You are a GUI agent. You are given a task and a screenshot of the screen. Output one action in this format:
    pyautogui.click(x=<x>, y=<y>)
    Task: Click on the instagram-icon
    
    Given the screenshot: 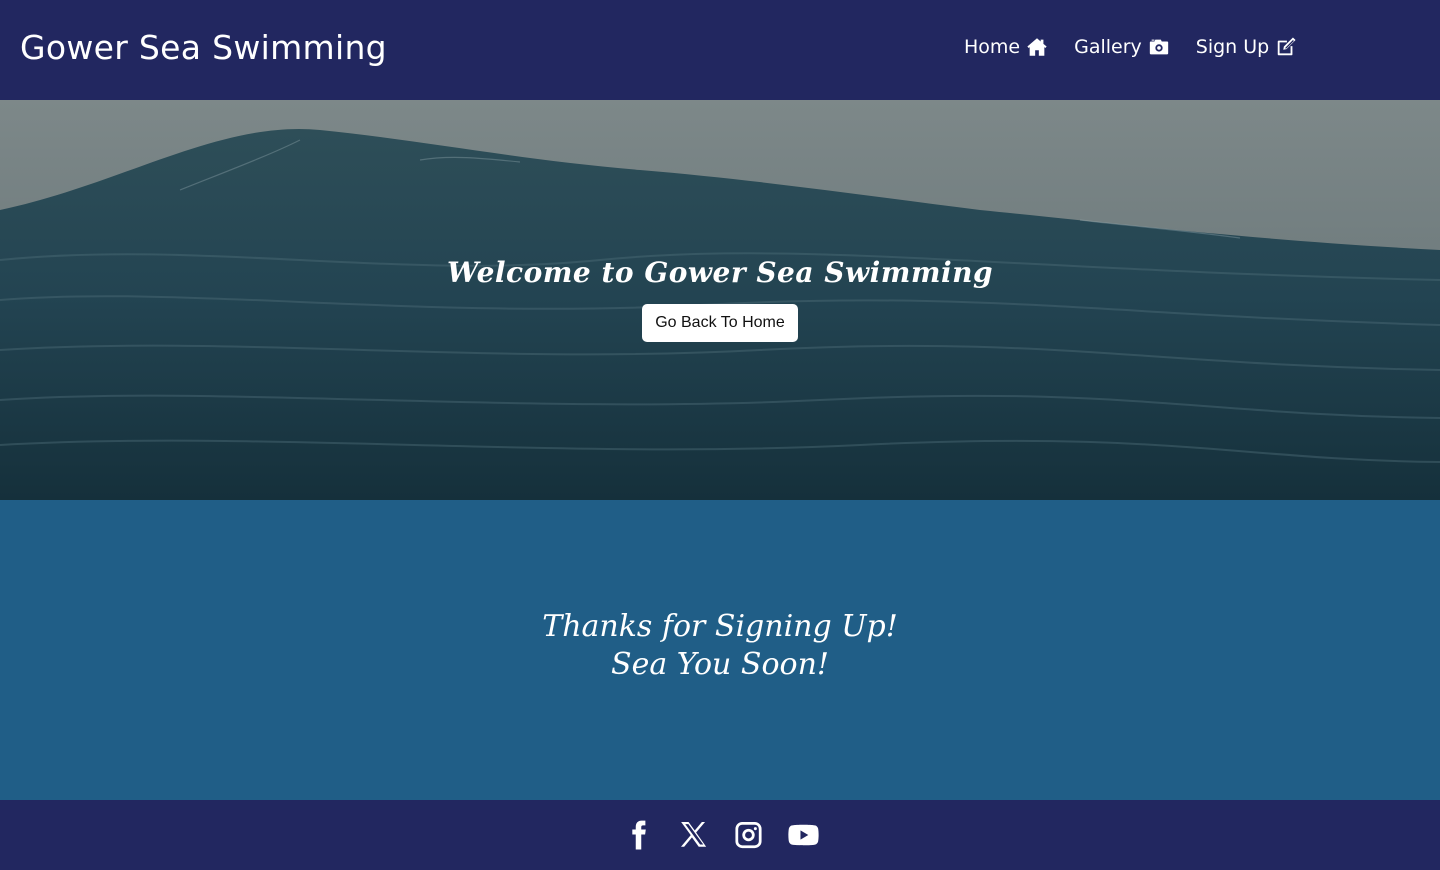 What is the action you would take?
    pyautogui.click(x=748, y=835)
    